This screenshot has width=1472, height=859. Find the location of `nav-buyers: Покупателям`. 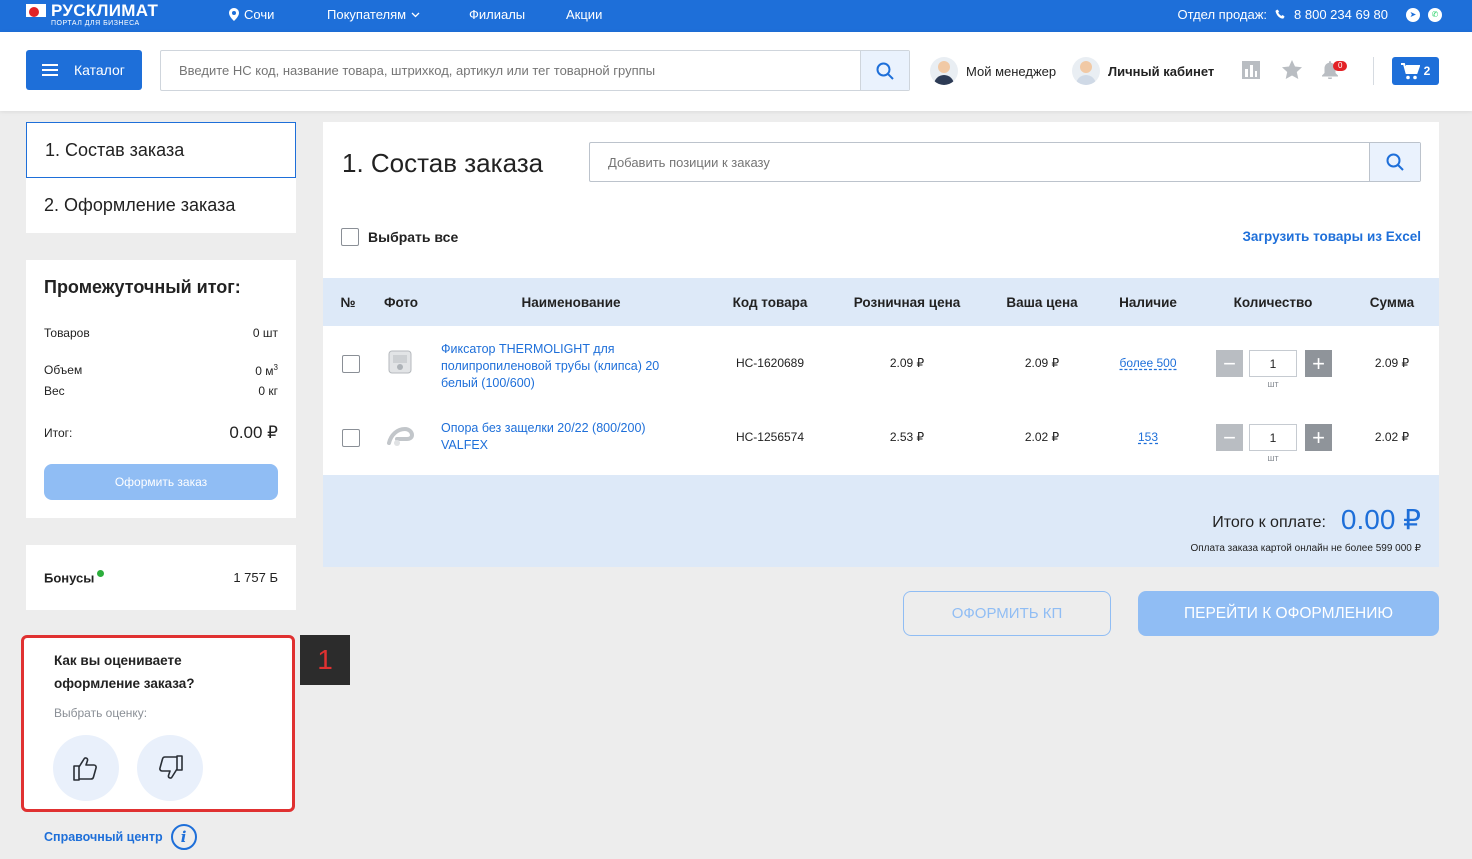

nav-buyers: Покупателям is located at coordinates (373, 14).